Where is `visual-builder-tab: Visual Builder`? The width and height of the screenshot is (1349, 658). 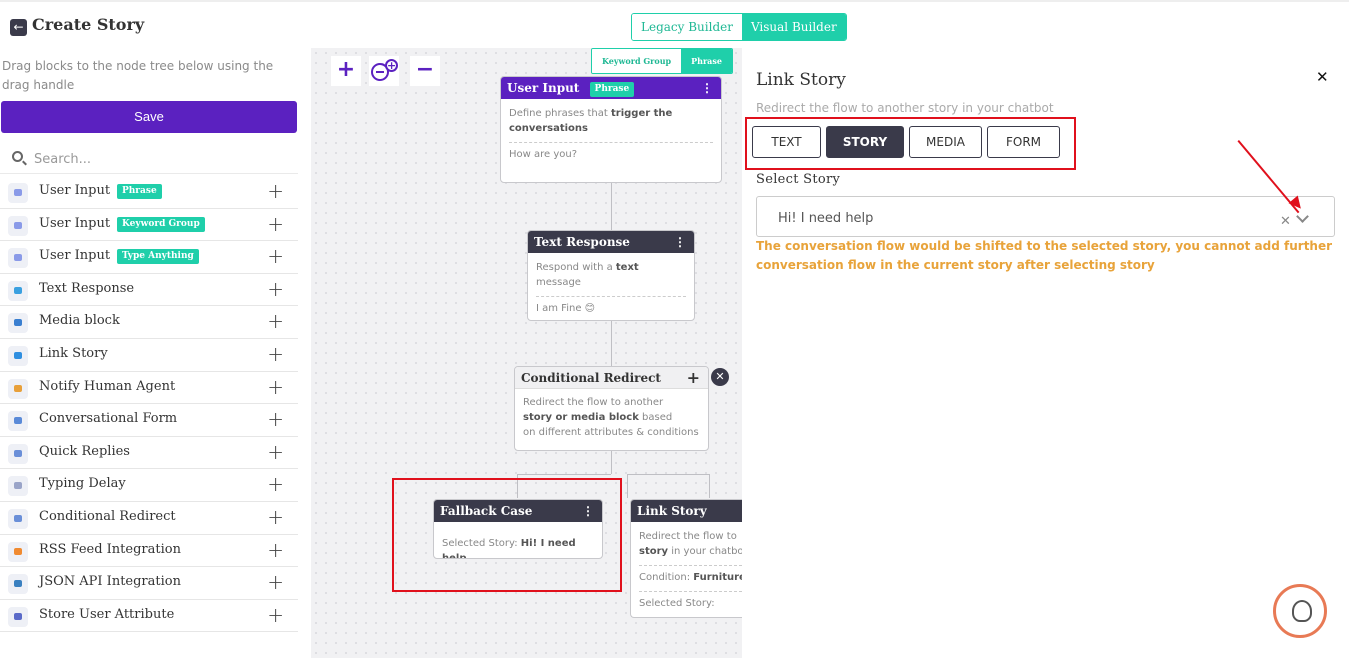 visual-builder-tab: Visual Builder is located at coordinates (793, 27).